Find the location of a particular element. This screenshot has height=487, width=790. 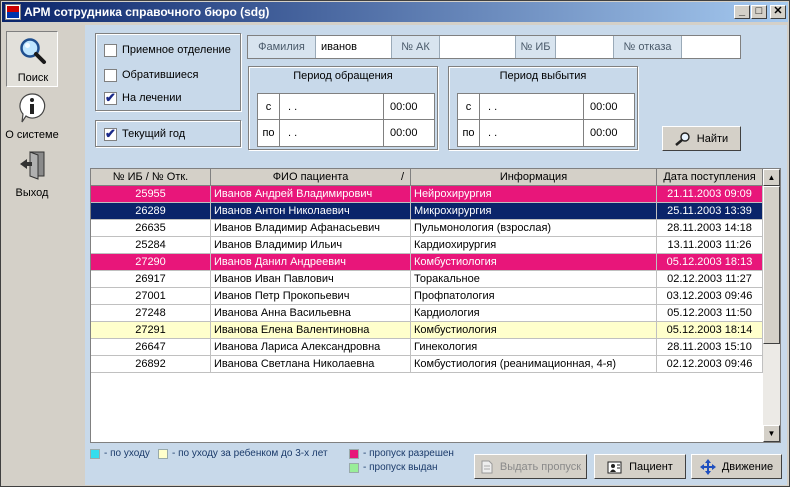

filter-admission-checkbox: Приемное отделение is located at coordinates (167, 50).